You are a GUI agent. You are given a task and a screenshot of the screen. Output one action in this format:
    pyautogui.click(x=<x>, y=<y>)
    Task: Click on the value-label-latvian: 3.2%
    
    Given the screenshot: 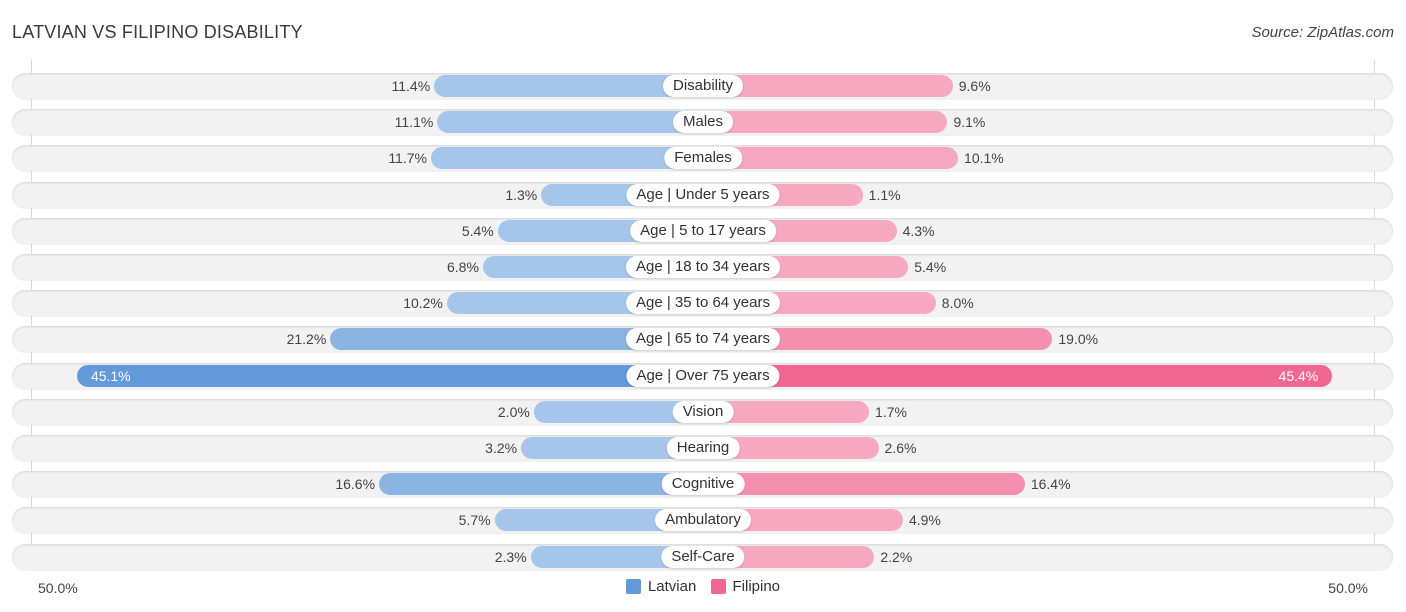 What is the action you would take?
    pyautogui.click(x=501, y=448)
    